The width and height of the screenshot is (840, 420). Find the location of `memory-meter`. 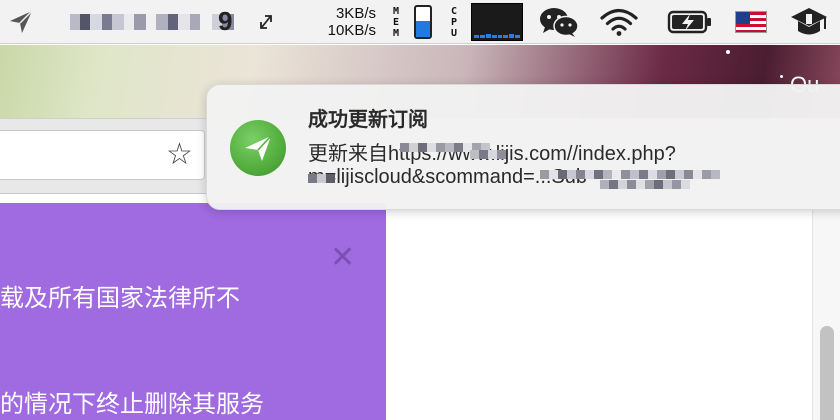

memory-meter is located at coordinates (423, 22).